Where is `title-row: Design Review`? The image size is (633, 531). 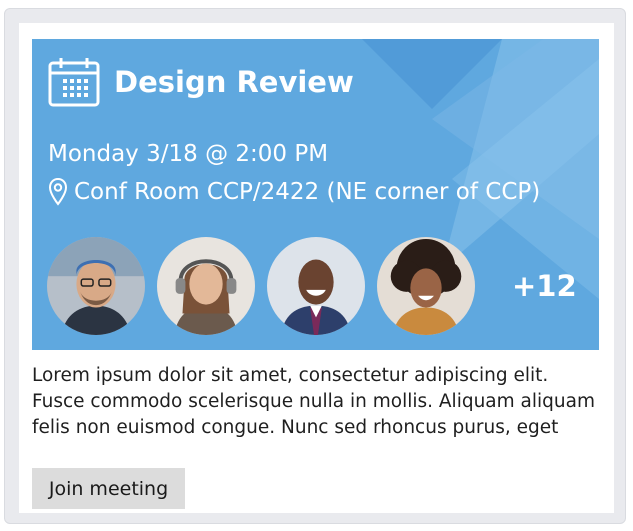 title-row: Design Review is located at coordinates (201, 82).